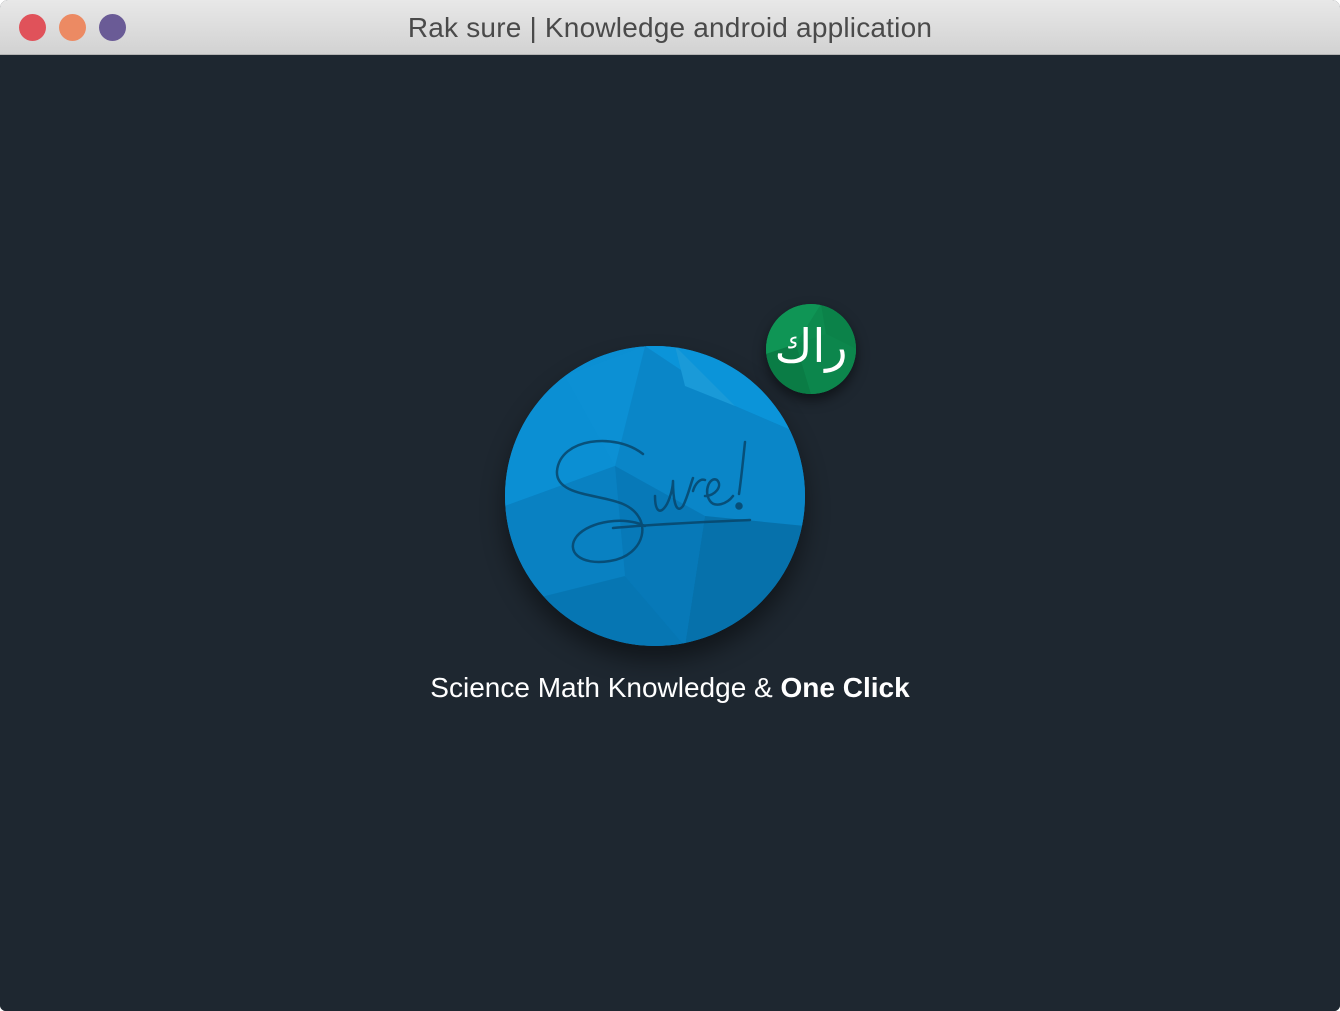 Image resolution: width=1340 pixels, height=1011 pixels. I want to click on app-logo, so click(655, 496).